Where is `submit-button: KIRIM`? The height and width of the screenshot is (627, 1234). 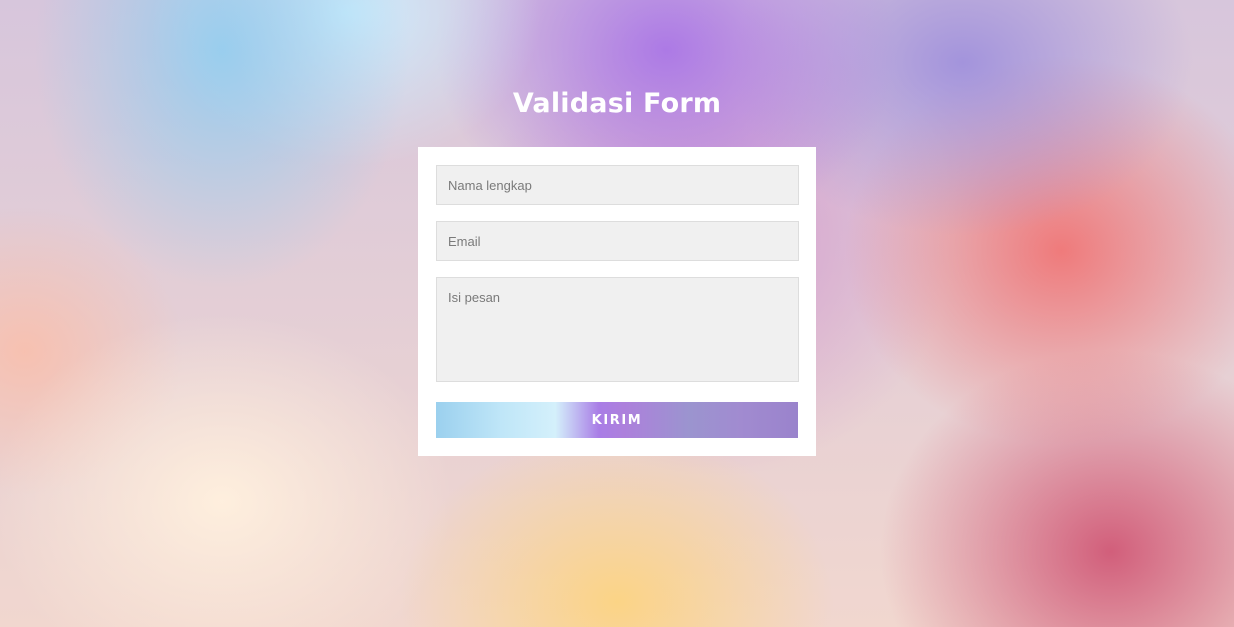
submit-button: KIRIM is located at coordinates (617, 420).